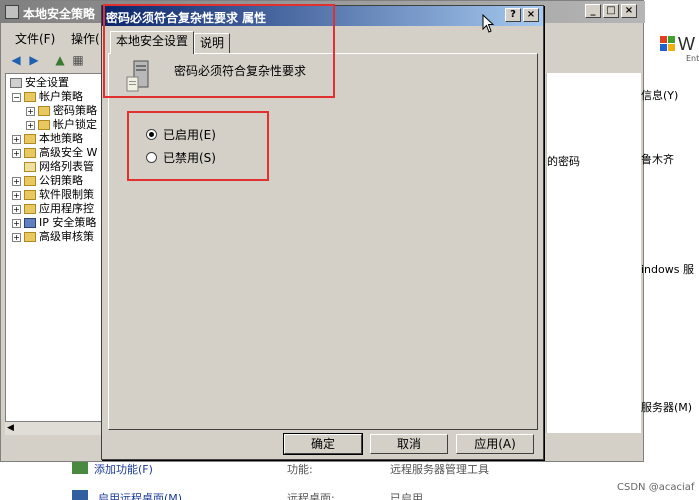 This screenshot has width=699, height=500. Describe the element at coordinates (47, 82) in the screenshot. I see `tree-label: 安全设置` at that location.